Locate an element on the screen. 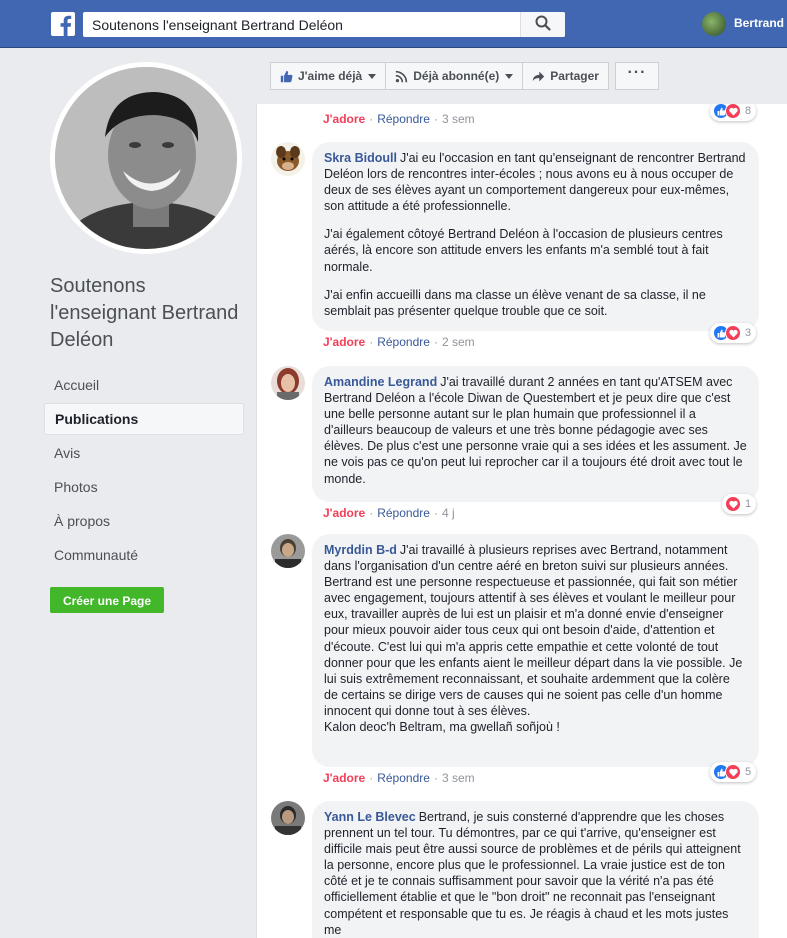 The height and width of the screenshot is (938, 787). comment-time: 4 j is located at coordinates (448, 513).